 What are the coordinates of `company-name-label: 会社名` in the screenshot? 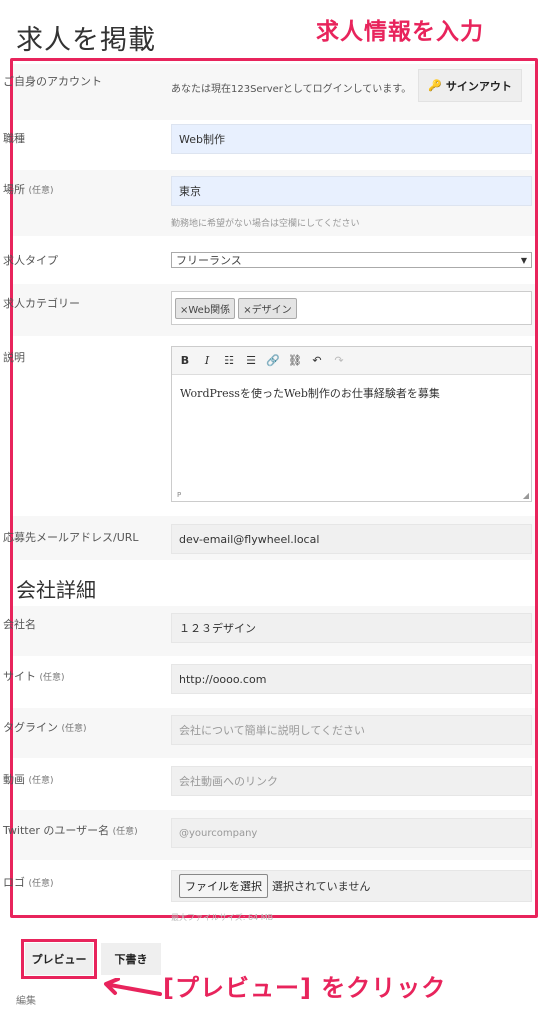 It's located at (19, 624).